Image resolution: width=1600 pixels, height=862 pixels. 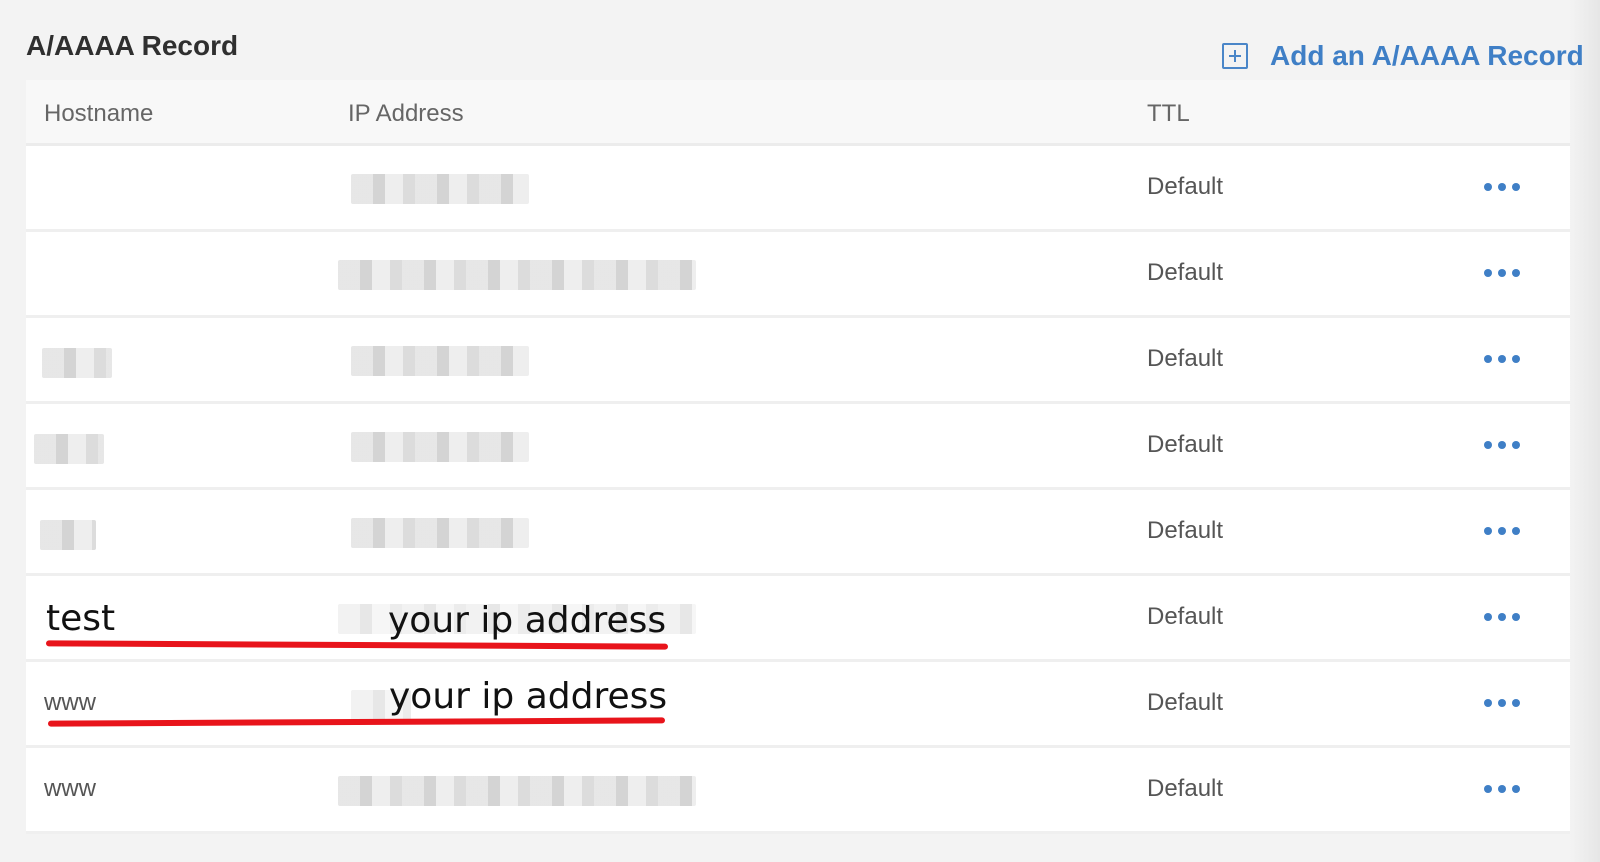 What do you see at coordinates (406, 113) in the screenshot?
I see `column-header-ip-address: IP Address` at bounding box center [406, 113].